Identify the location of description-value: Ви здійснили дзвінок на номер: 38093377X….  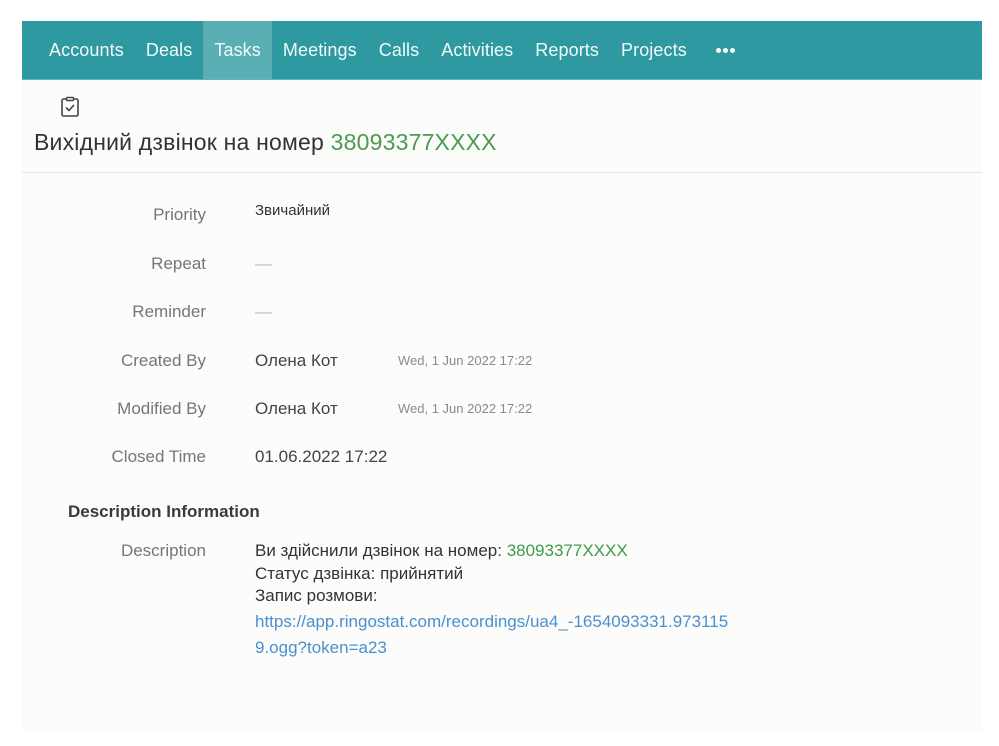
(505, 600).